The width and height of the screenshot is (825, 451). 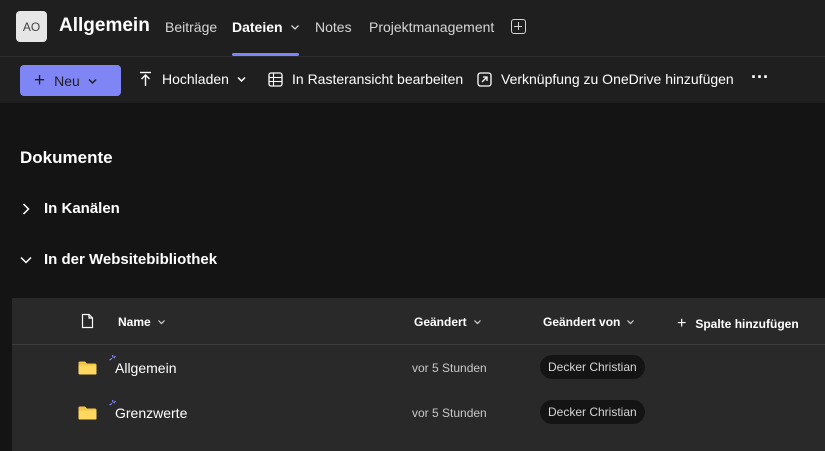 What do you see at coordinates (145, 78) in the screenshot?
I see `upload-icon` at bounding box center [145, 78].